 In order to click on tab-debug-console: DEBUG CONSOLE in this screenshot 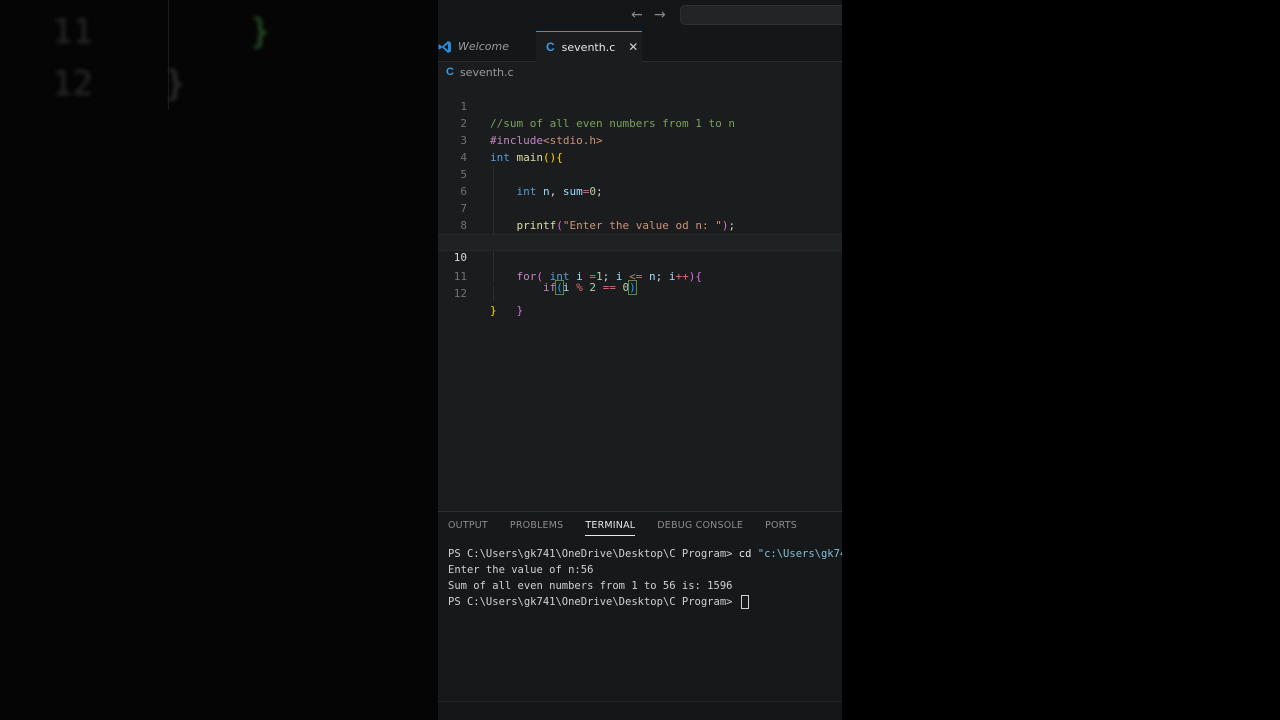, I will do `click(700, 528)`.